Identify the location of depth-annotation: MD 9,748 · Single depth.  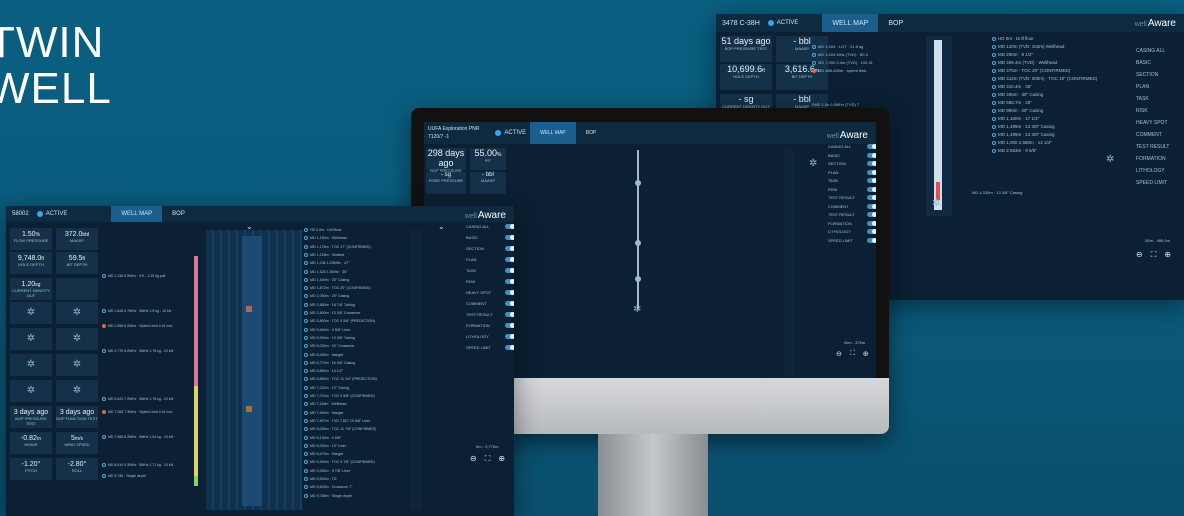
(124, 476).